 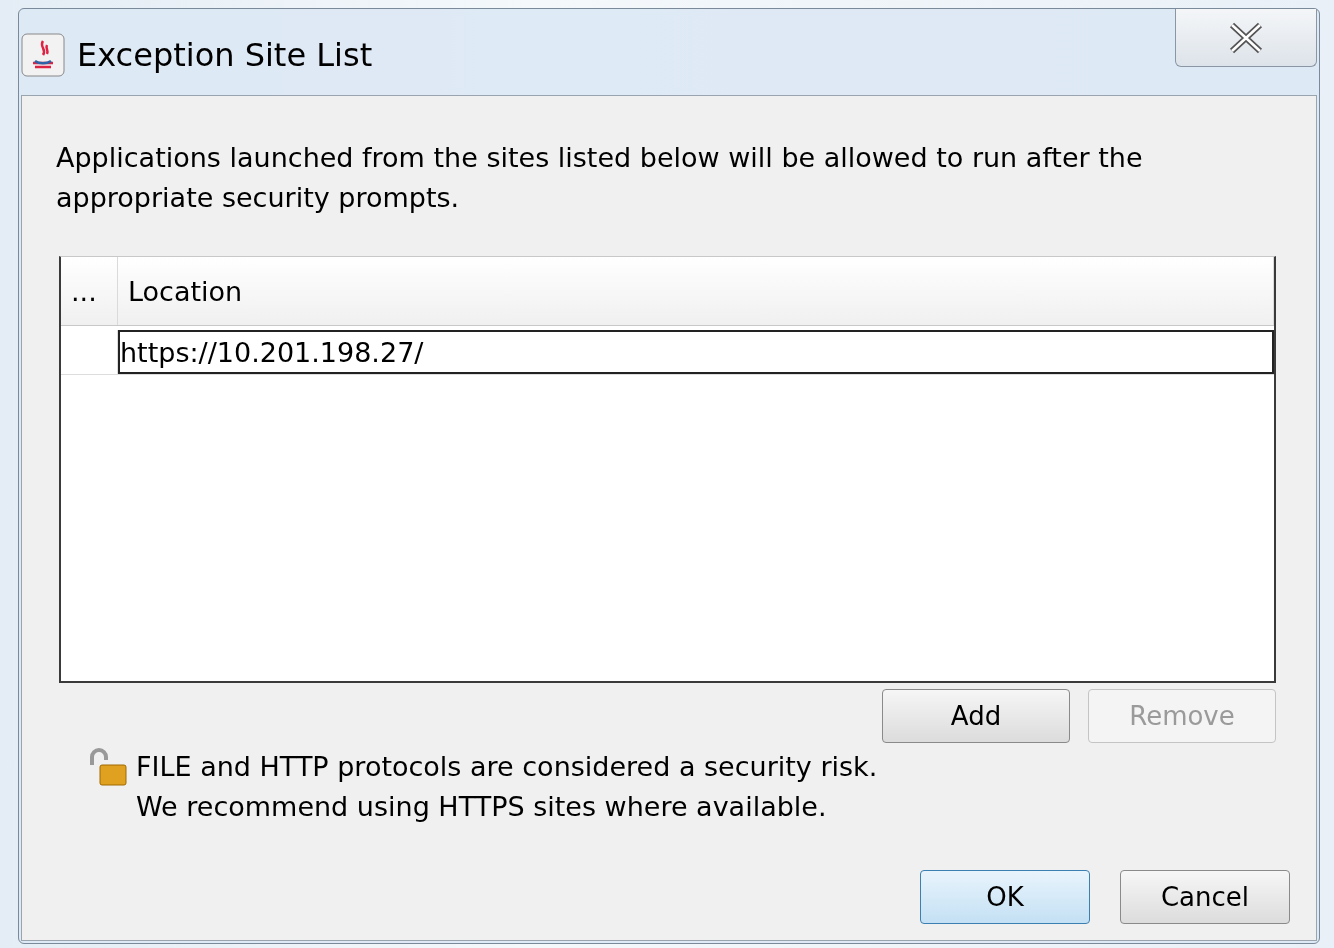 I want to click on column-header: Location, so click(x=185, y=291).